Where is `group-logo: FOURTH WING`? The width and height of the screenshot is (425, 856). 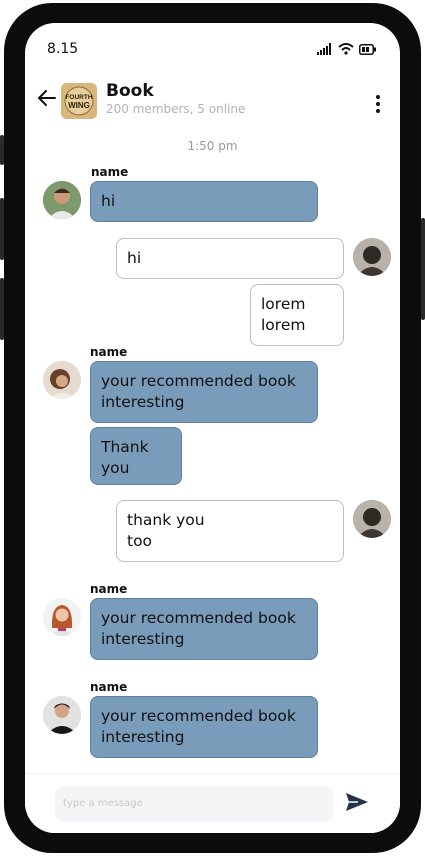
group-logo: FOURTH WING is located at coordinates (79, 101).